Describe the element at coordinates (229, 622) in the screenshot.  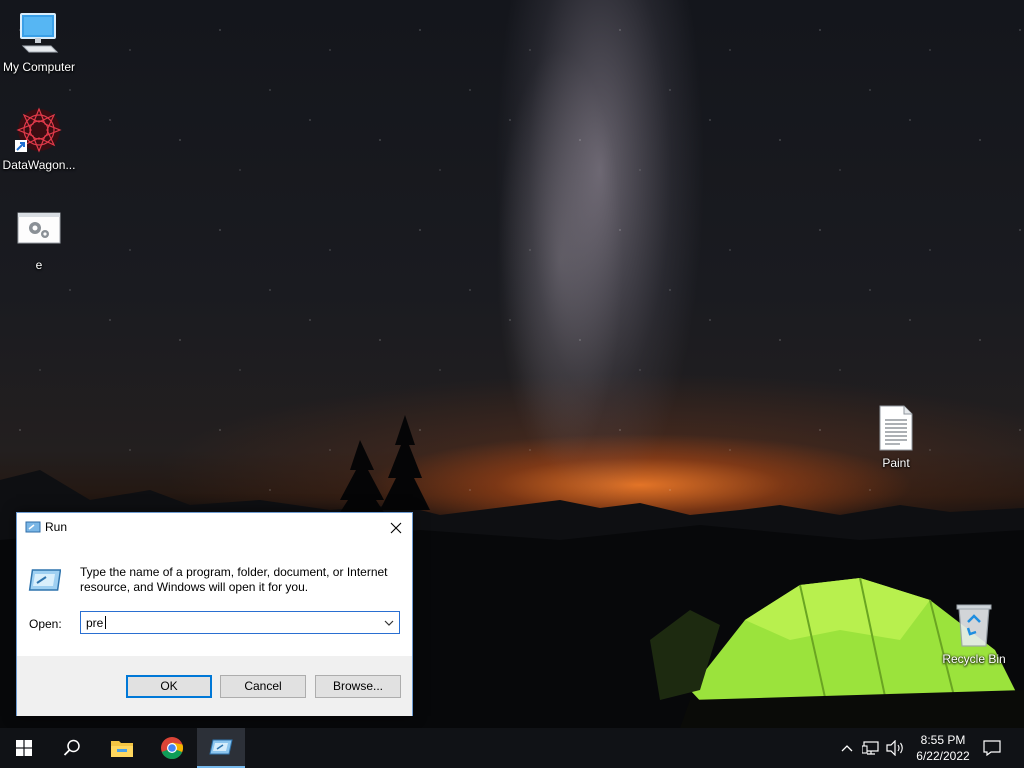
I see `open-input` at that location.